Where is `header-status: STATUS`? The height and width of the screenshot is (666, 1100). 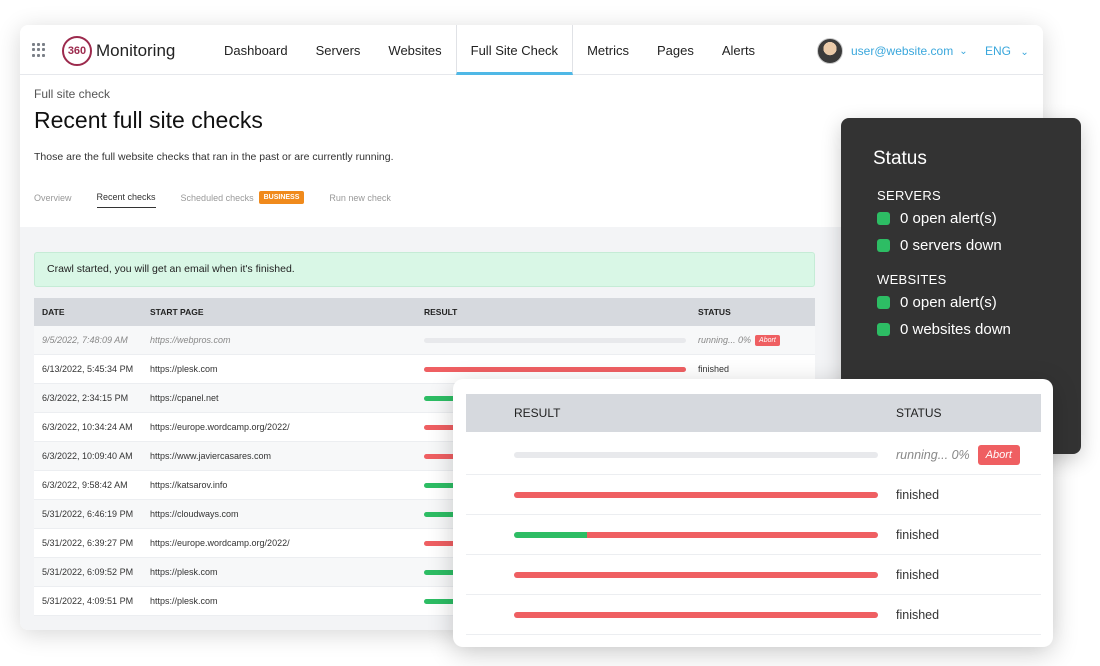
header-status: STATUS is located at coordinates (756, 312).